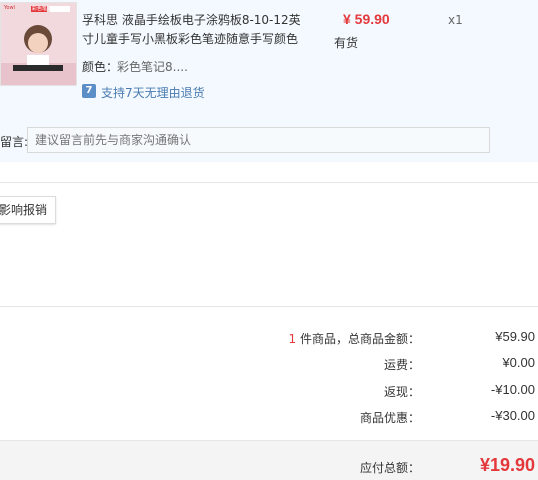 The width and height of the screenshot is (538, 480). Describe the element at coordinates (153, 92) in the screenshot. I see `return-policy-link: 支持7天无理由退货` at that location.